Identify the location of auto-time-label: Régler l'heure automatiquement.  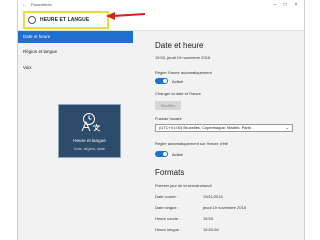
(183, 72).